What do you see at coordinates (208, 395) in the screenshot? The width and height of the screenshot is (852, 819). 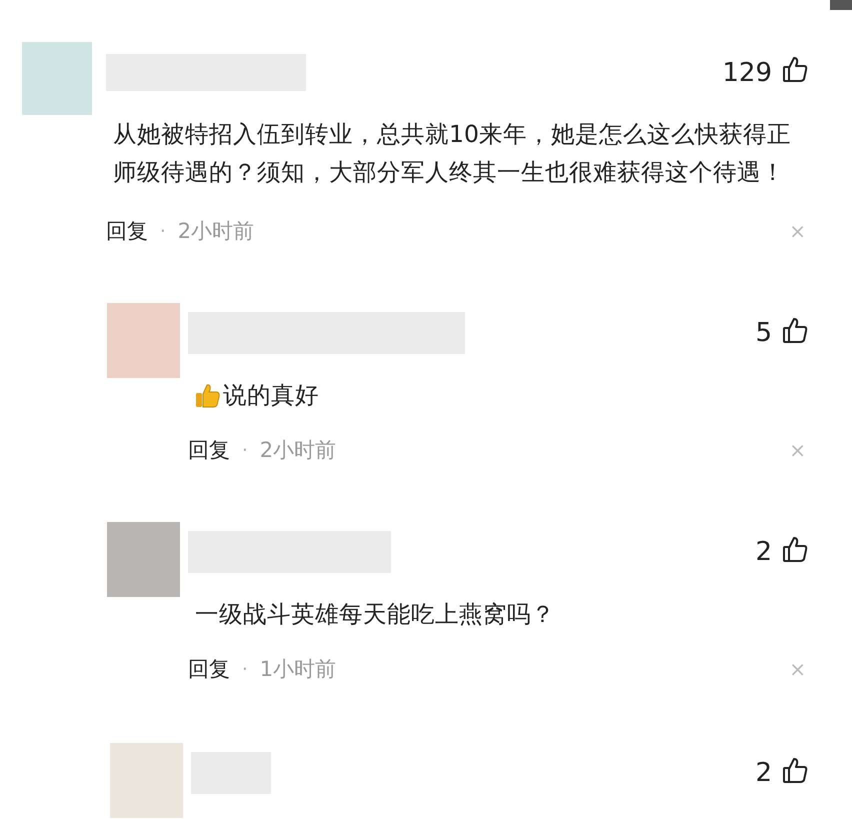 I see `thumbs-up-icon` at bounding box center [208, 395].